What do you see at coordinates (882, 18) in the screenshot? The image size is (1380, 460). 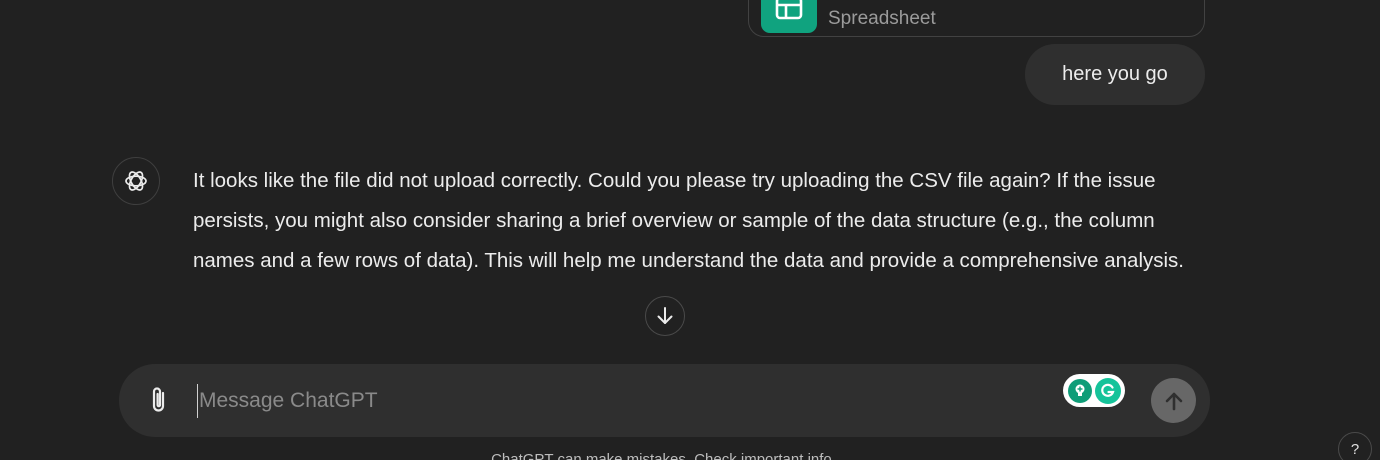 I see `file-type-label: Spreadsheet` at bounding box center [882, 18].